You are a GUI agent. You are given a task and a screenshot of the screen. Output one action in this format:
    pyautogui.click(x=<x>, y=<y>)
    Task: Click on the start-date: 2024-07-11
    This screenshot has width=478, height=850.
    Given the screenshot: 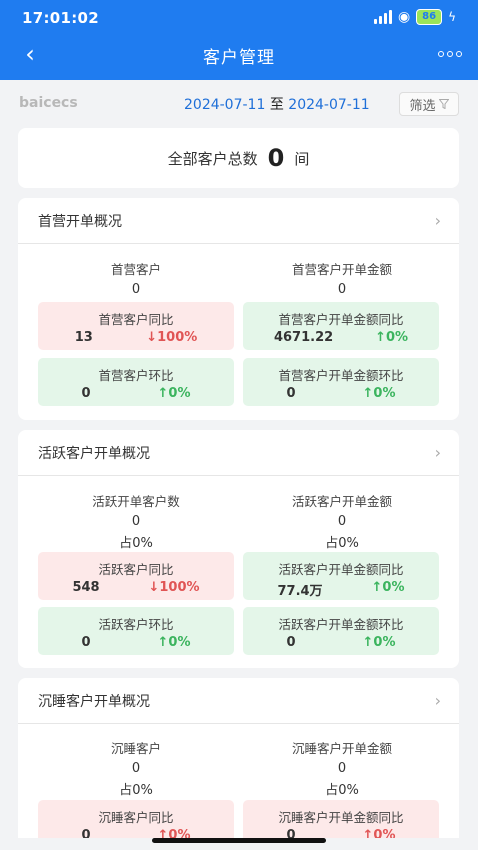 What is the action you would take?
    pyautogui.click(x=224, y=105)
    